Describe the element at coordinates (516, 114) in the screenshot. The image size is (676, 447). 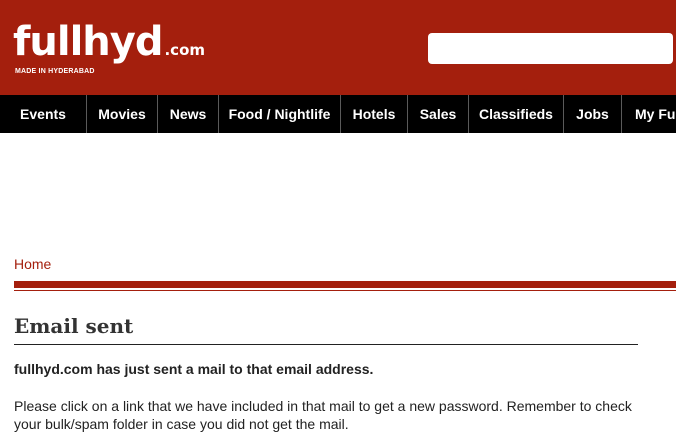
I see `nav-item-classifieds: Classifieds` at that location.